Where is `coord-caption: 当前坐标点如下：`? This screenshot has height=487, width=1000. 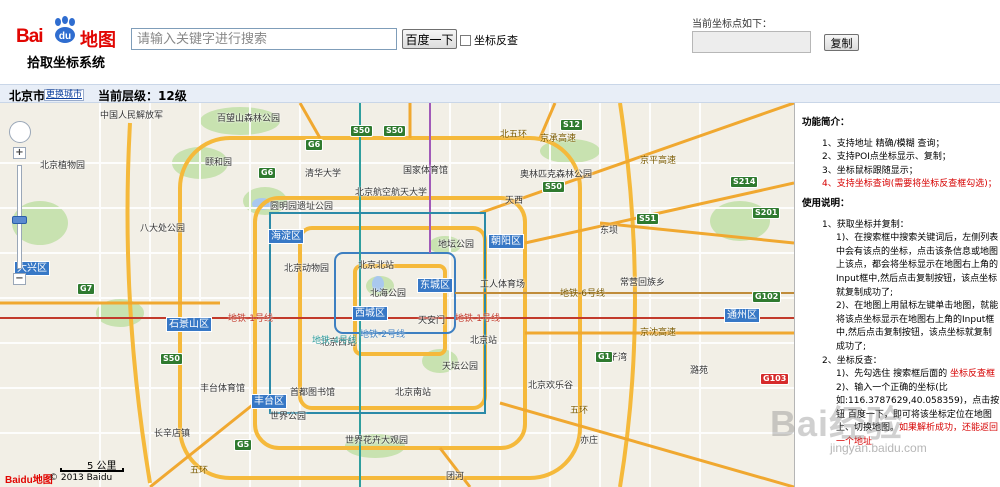 coord-caption: 当前坐标点如下： is located at coordinates (732, 24).